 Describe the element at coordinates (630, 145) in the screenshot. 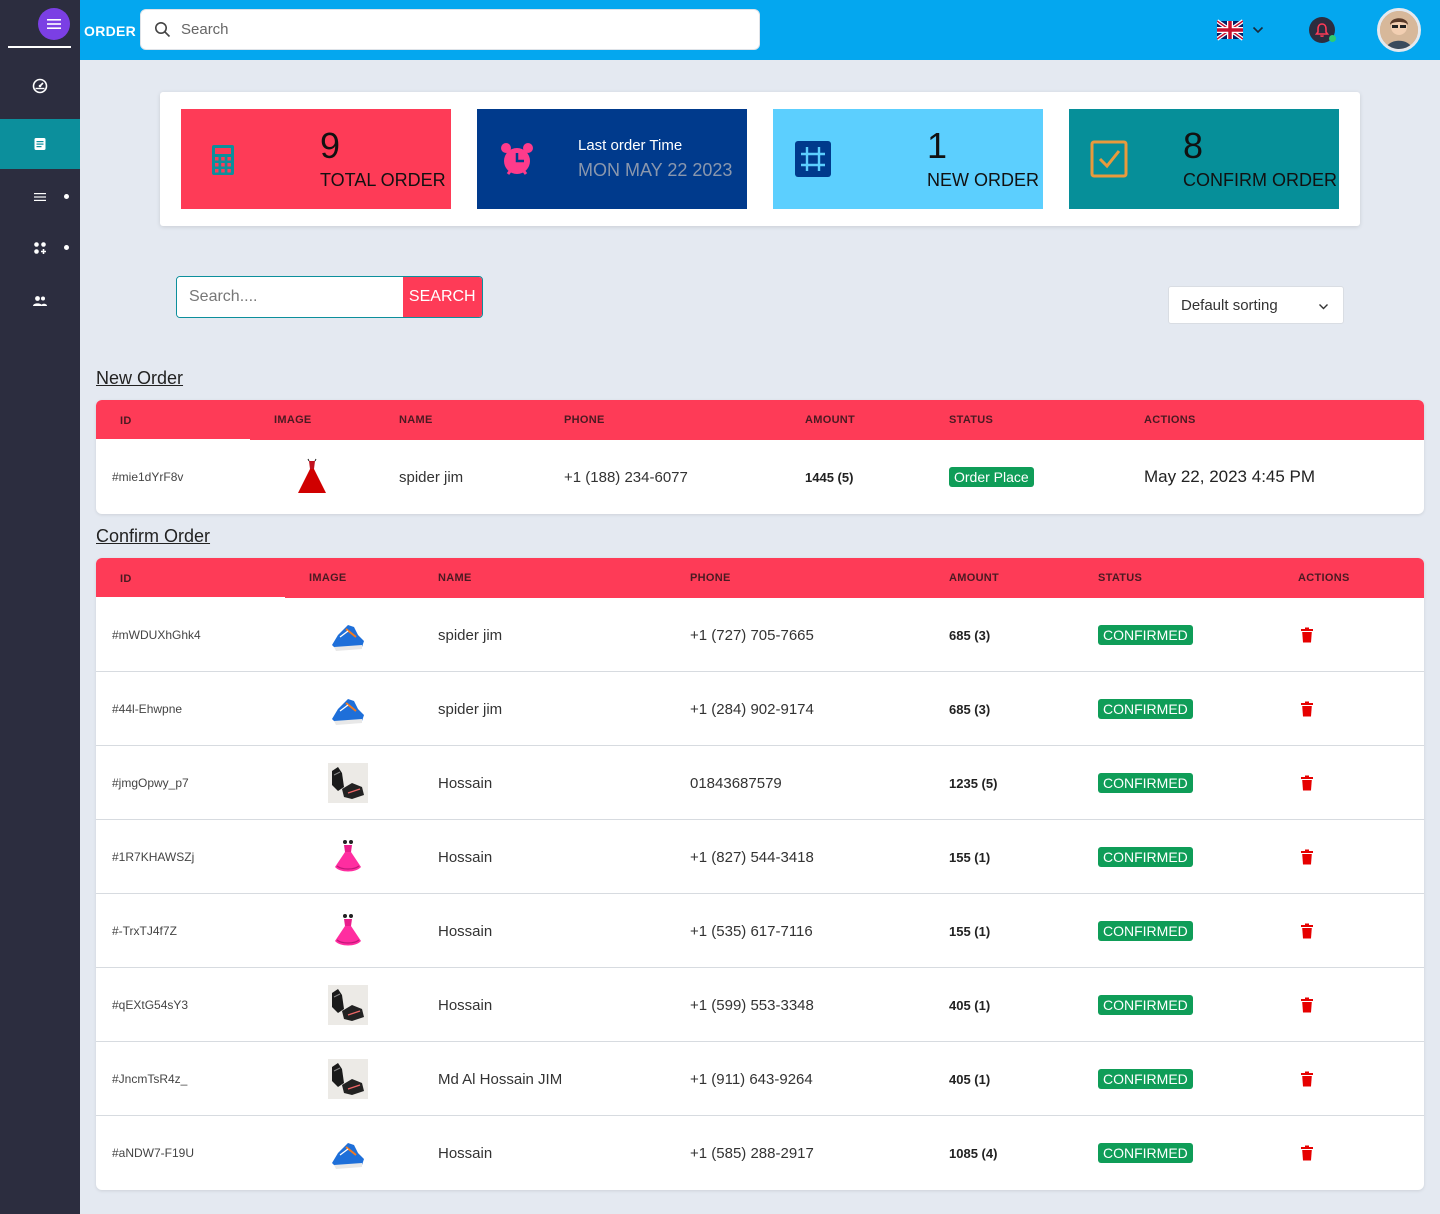

I see `last-order-label: Last order Time` at that location.